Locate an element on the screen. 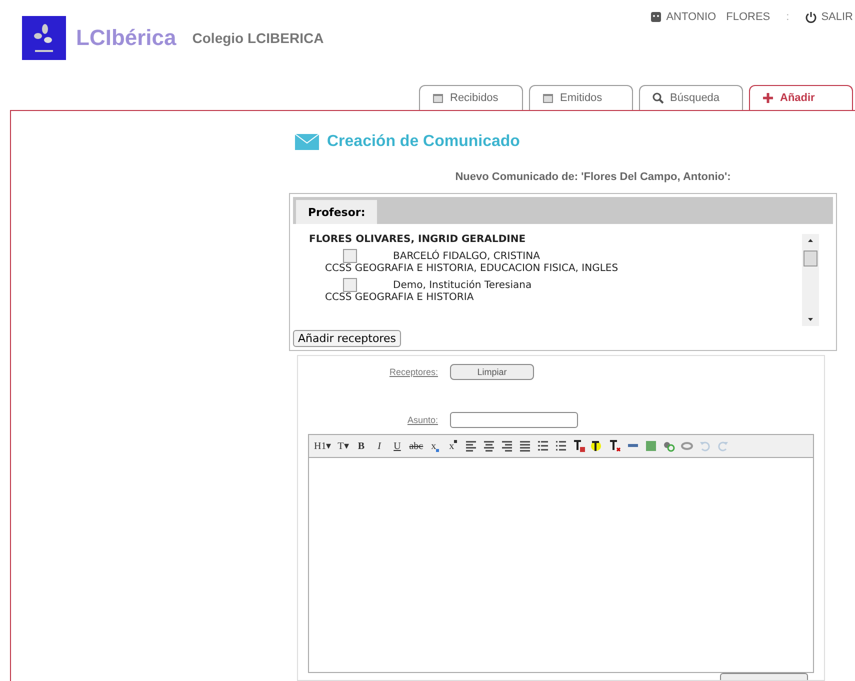  align-right-icon is located at coordinates (507, 446).